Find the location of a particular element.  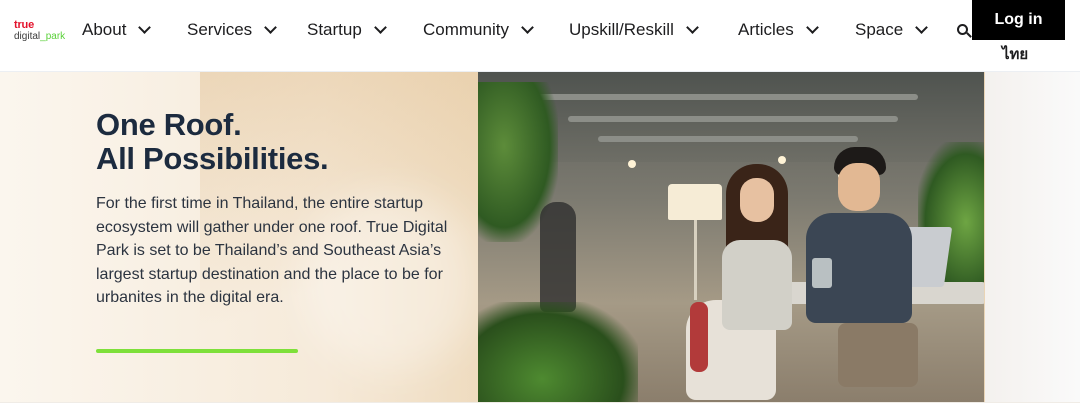

nav-item-upskill-reskill: Upskill/Reskill is located at coordinates (634, 30).